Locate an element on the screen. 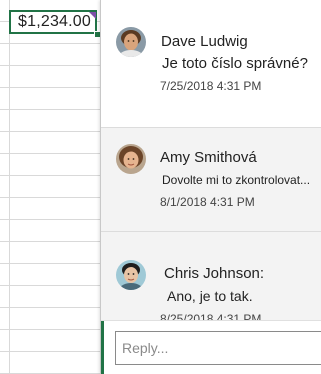 Image resolution: width=321 pixels, height=374 pixels. reply-area is located at coordinates (211, 347).